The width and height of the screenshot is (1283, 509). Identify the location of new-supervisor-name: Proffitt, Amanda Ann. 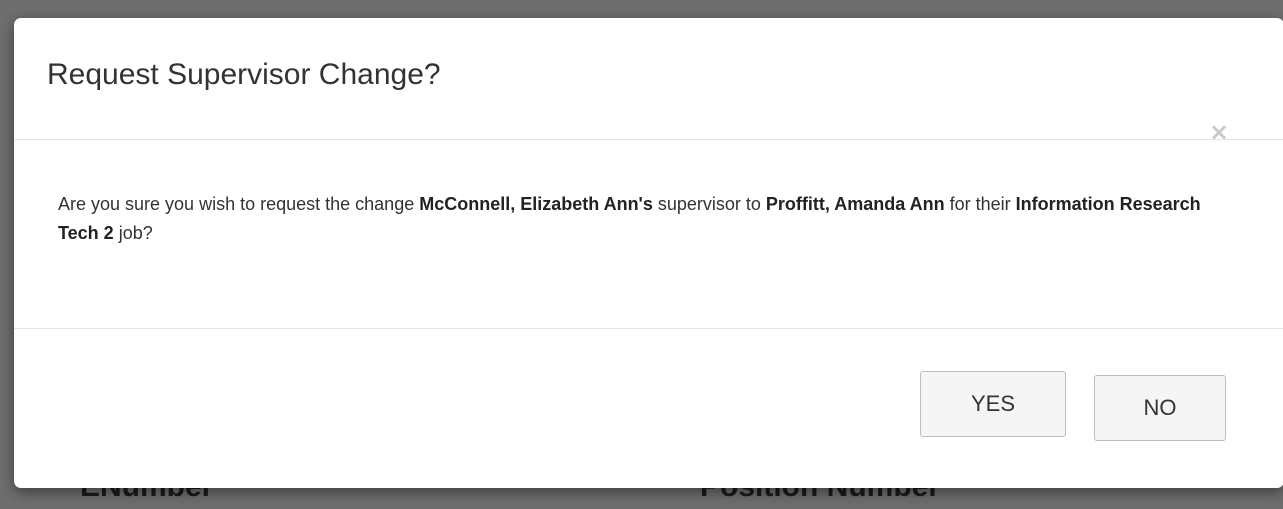
(855, 204).